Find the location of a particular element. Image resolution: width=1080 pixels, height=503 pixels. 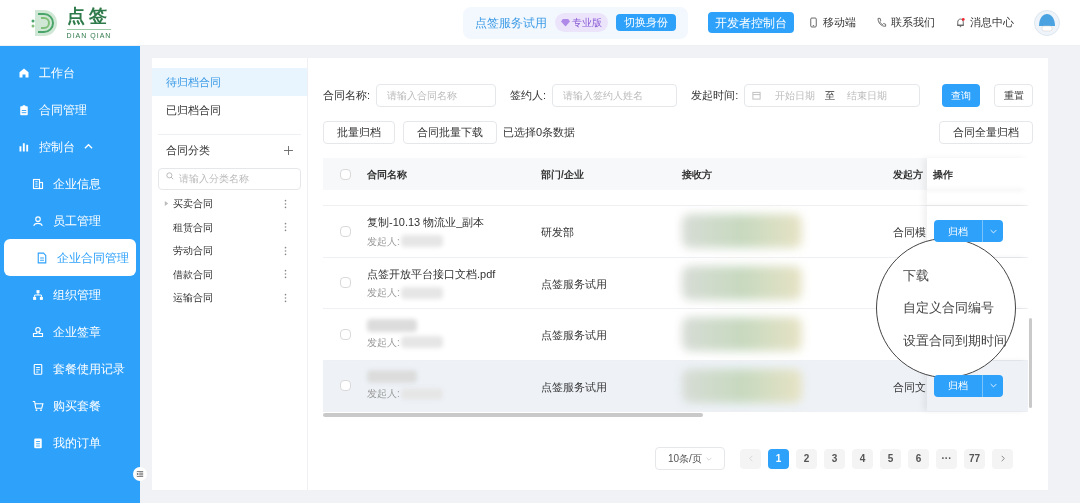

page-size-value: 10条/页 is located at coordinates (685, 459).